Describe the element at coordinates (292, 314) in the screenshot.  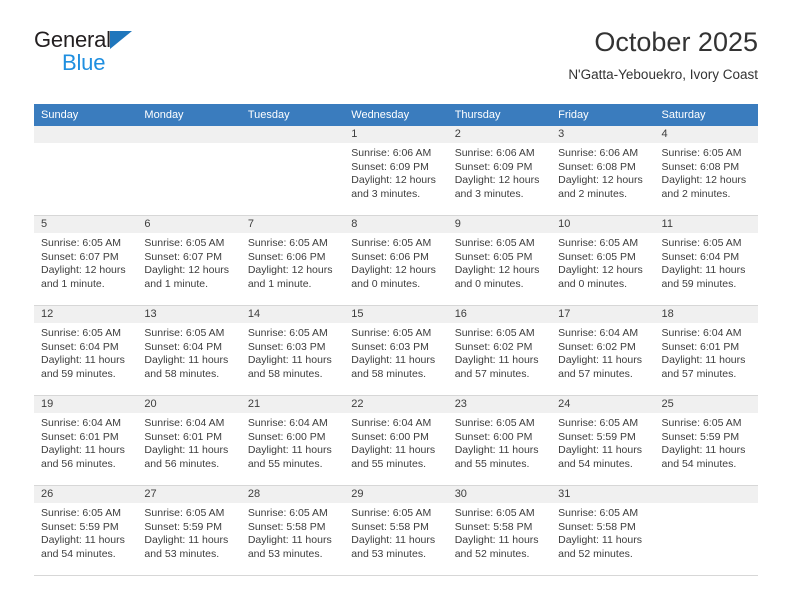
I see `day-number: 14` at that location.